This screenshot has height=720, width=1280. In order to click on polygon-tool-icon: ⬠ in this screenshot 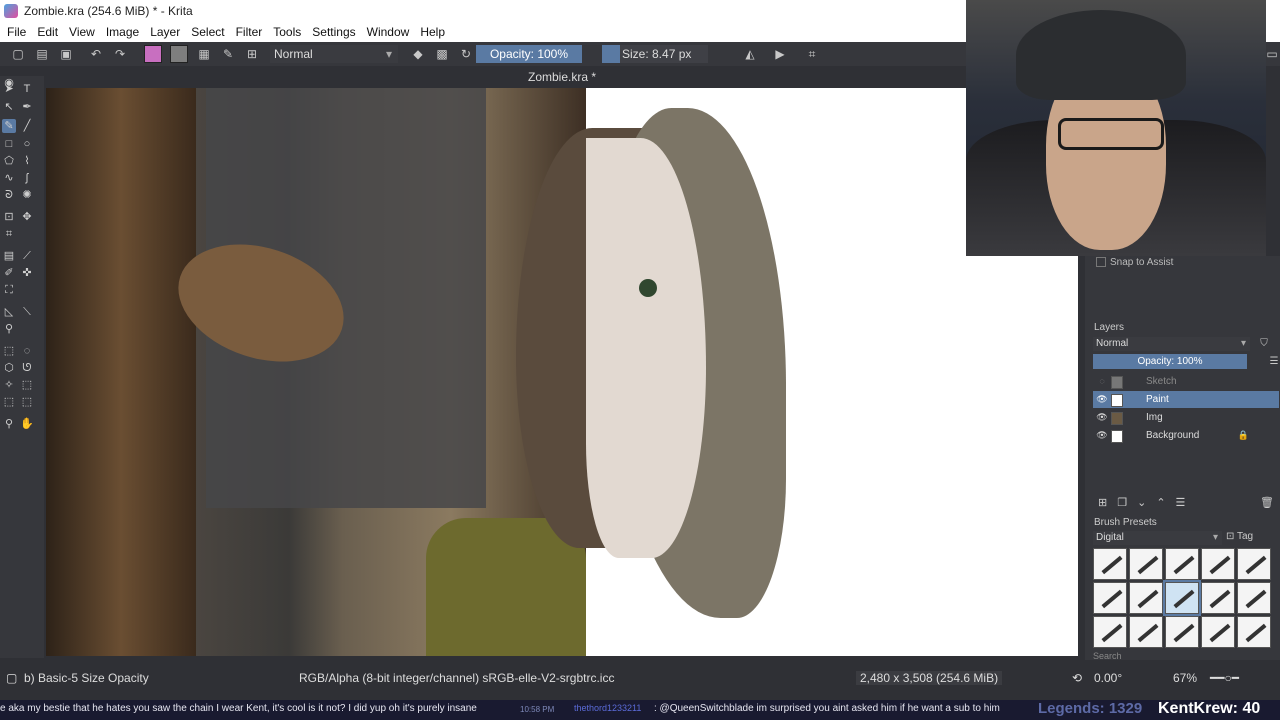, I will do `click(9, 161)`.